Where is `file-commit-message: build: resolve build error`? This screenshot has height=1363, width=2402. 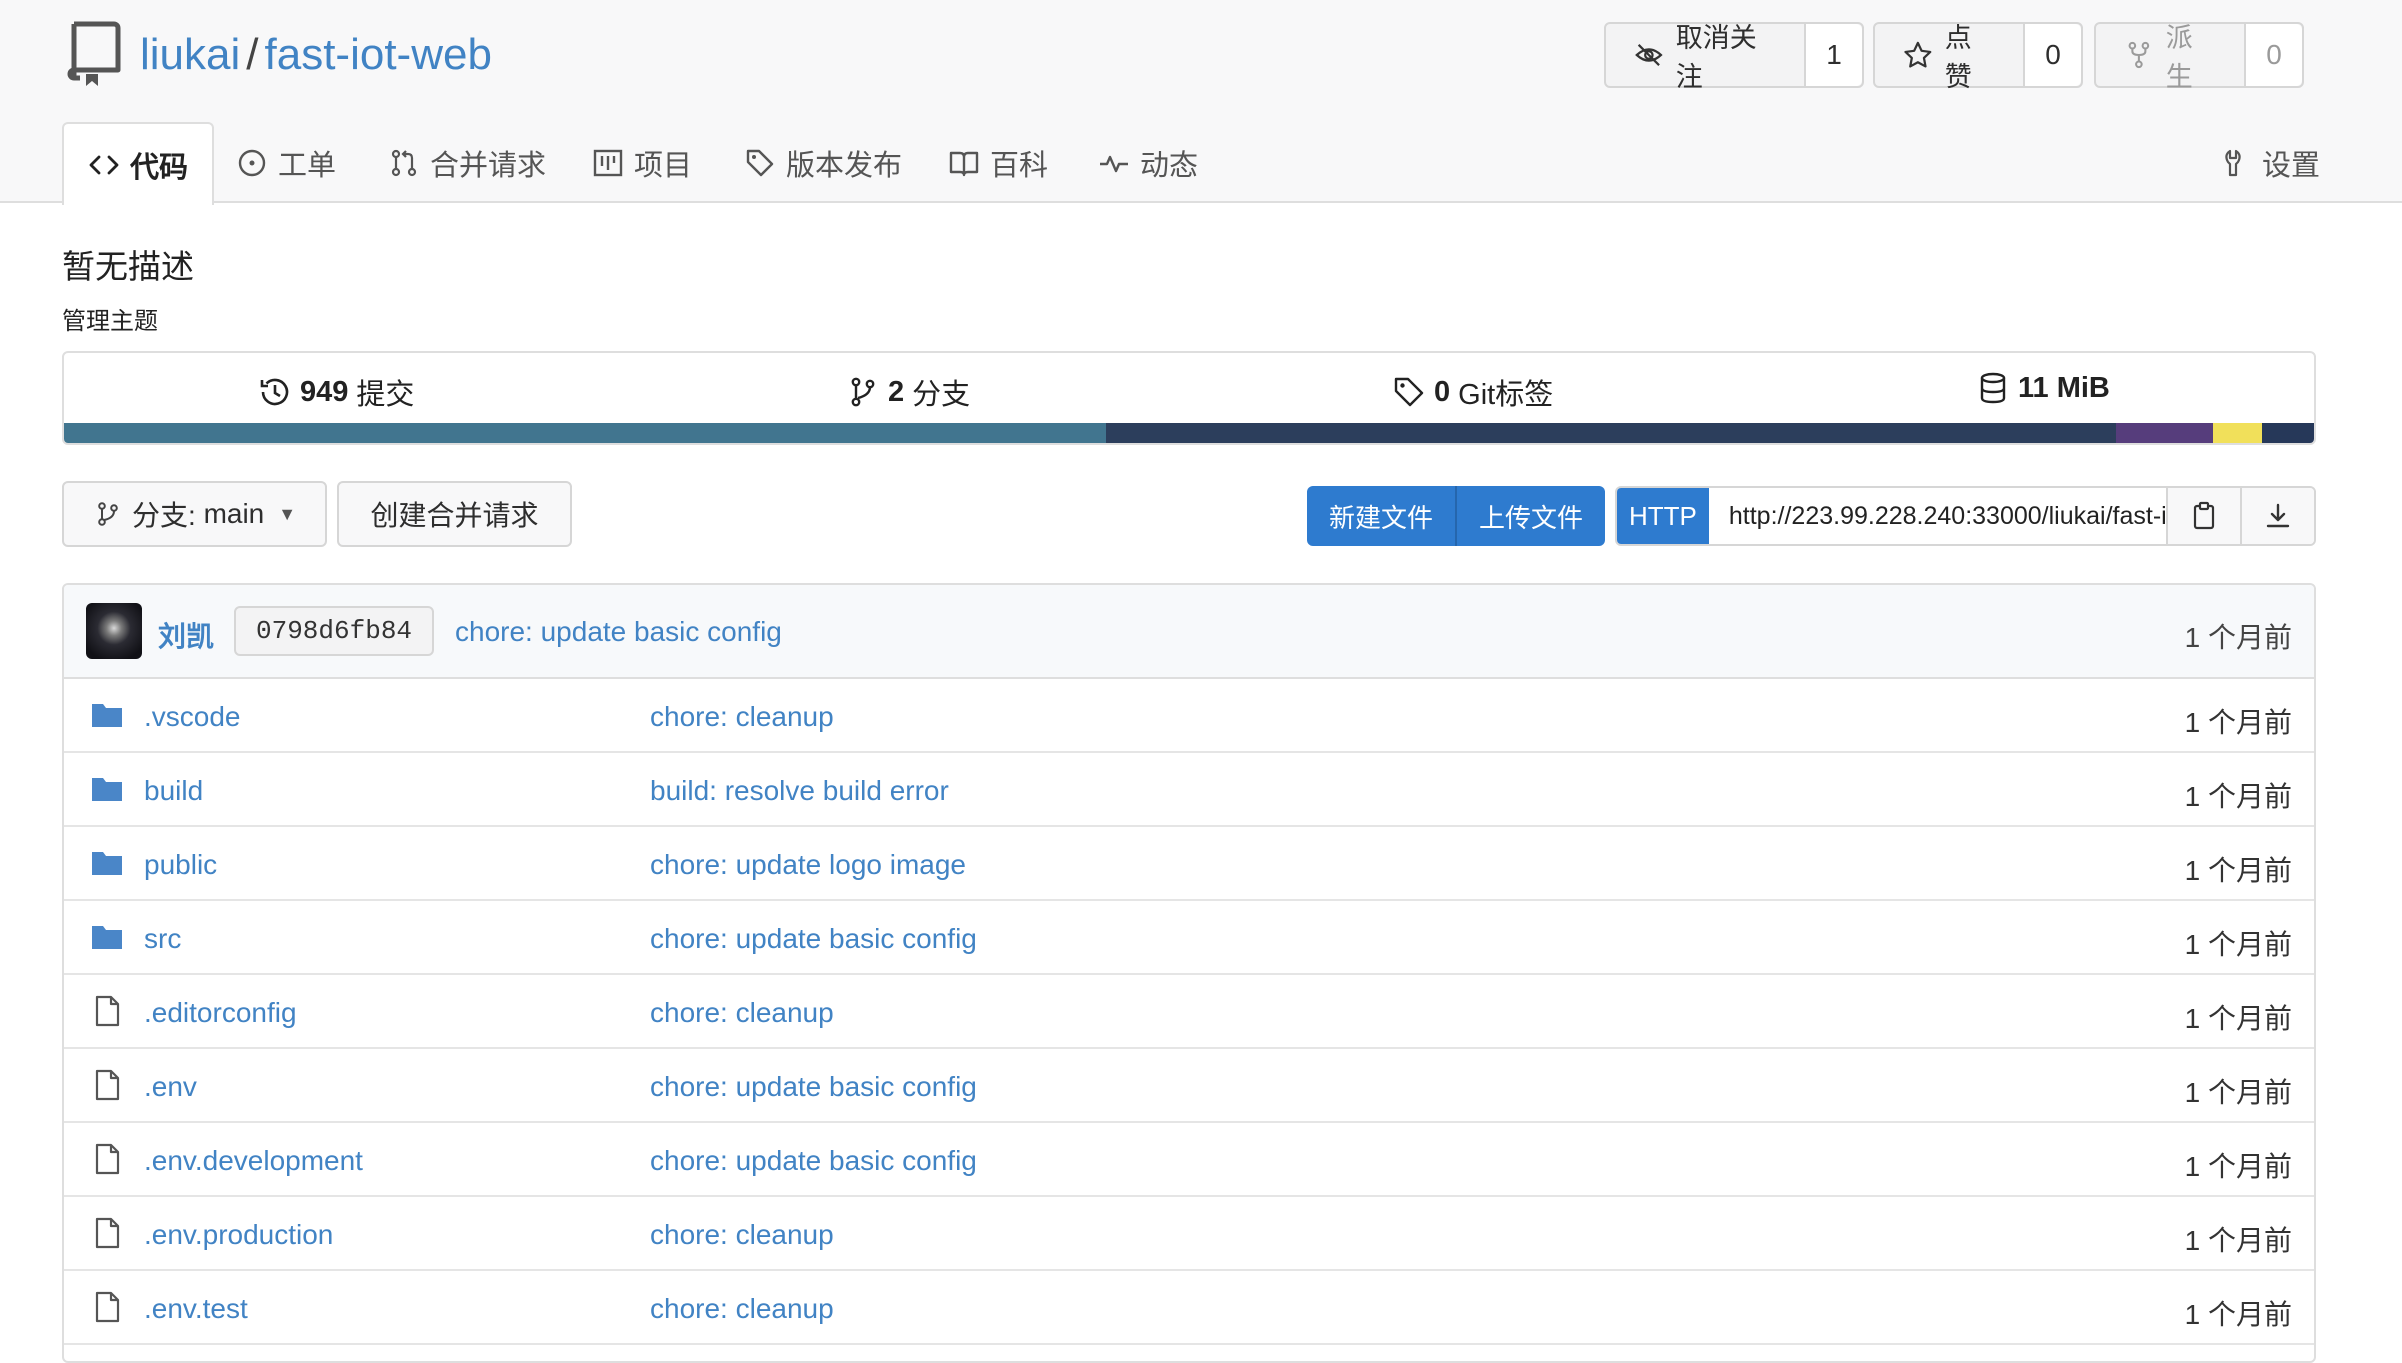 file-commit-message: build: resolve build error is located at coordinates (799, 791).